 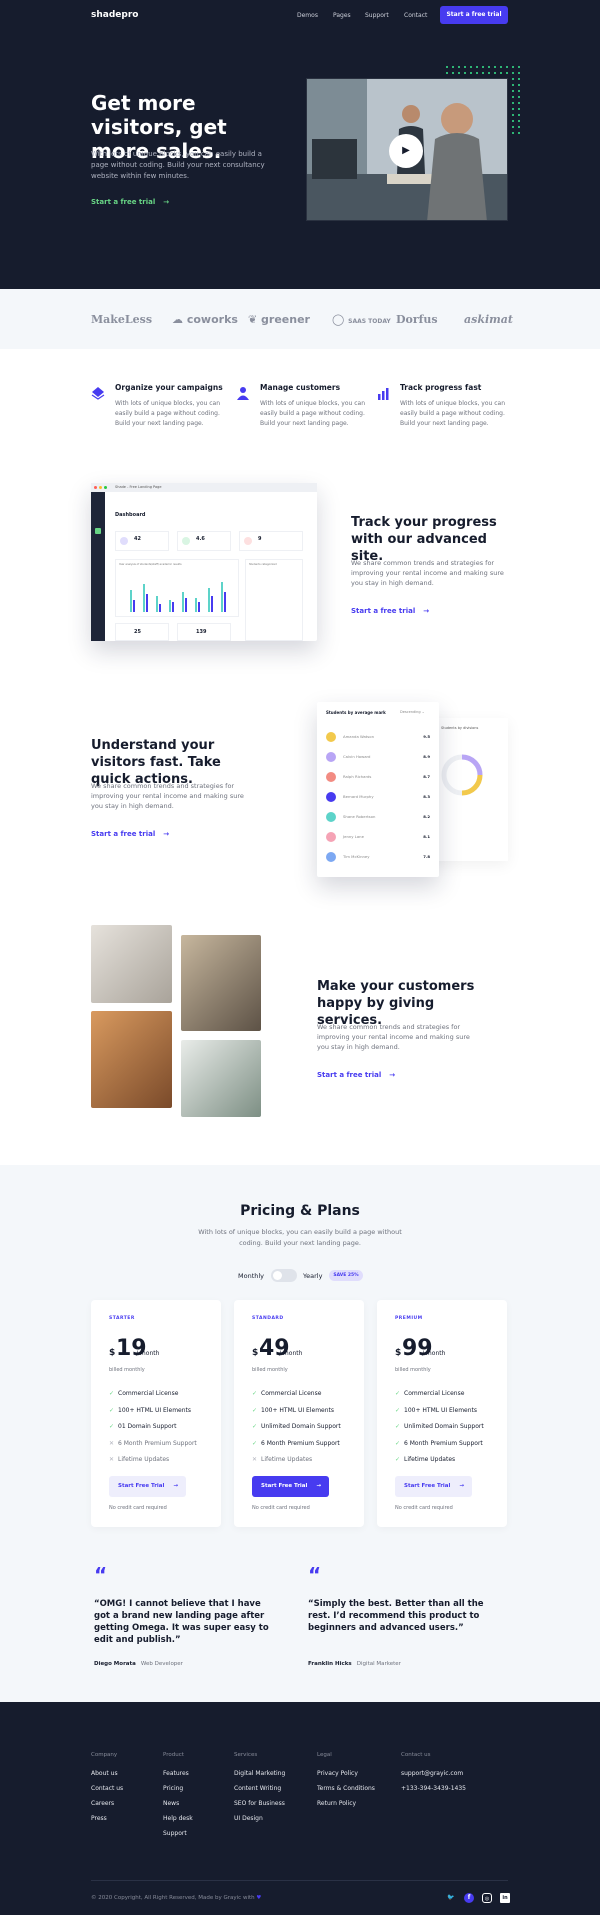 What do you see at coordinates (359, 816) in the screenshot?
I see `student-name: Shane Robertson` at bounding box center [359, 816].